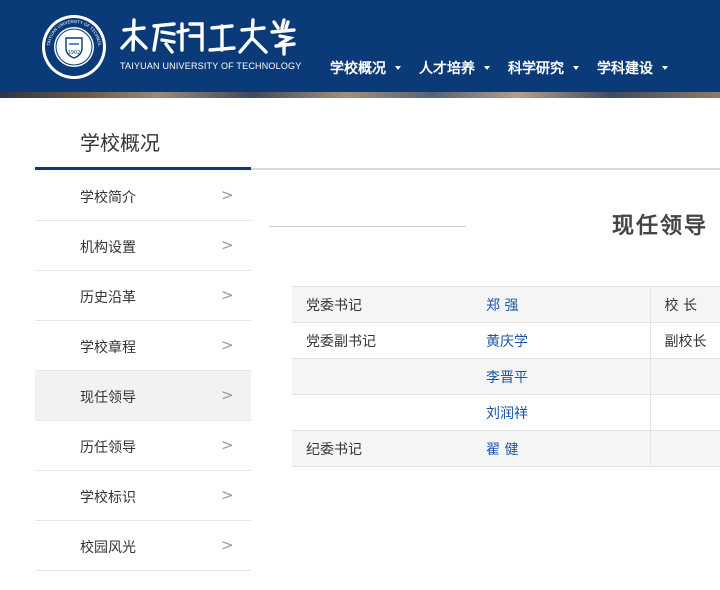 This screenshot has width=720, height=590. What do you see at coordinates (561, 341) in the screenshot?
I see `leader-name-link: 黄庆学` at bounding box center [561, 341].